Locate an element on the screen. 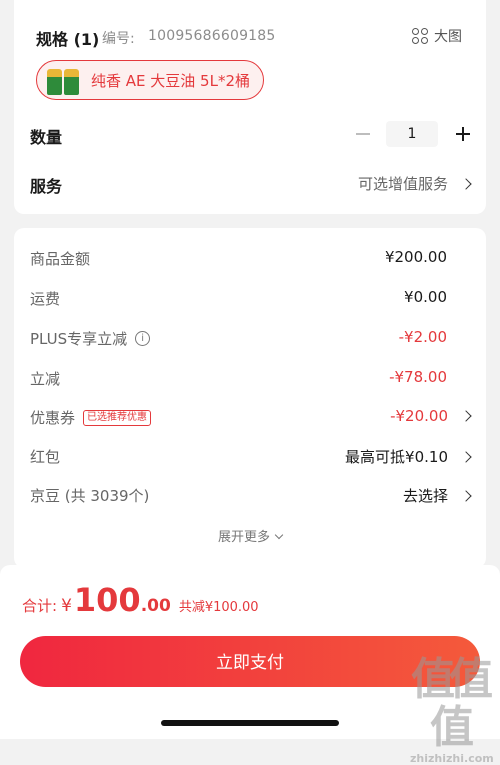 The image size is (500, 765). coupon-tag: 已选推荐优惠 is located at coordinates (117, 417).